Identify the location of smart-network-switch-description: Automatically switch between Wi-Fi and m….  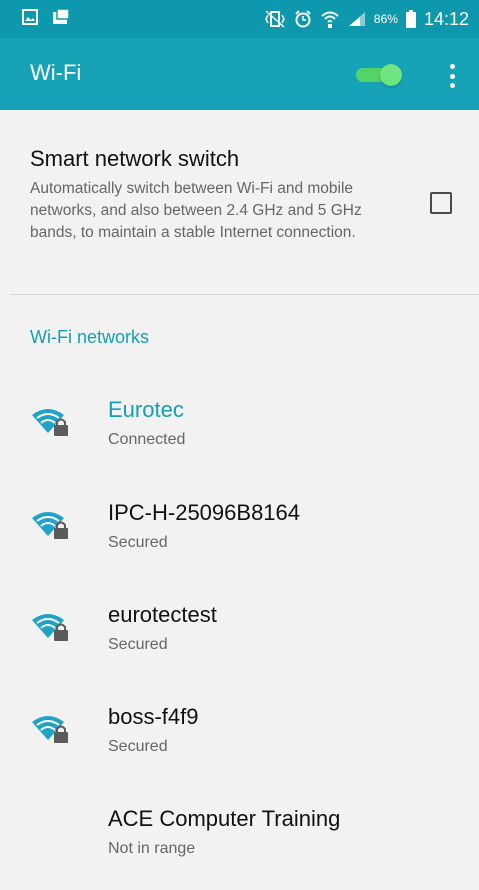
(196, 210).